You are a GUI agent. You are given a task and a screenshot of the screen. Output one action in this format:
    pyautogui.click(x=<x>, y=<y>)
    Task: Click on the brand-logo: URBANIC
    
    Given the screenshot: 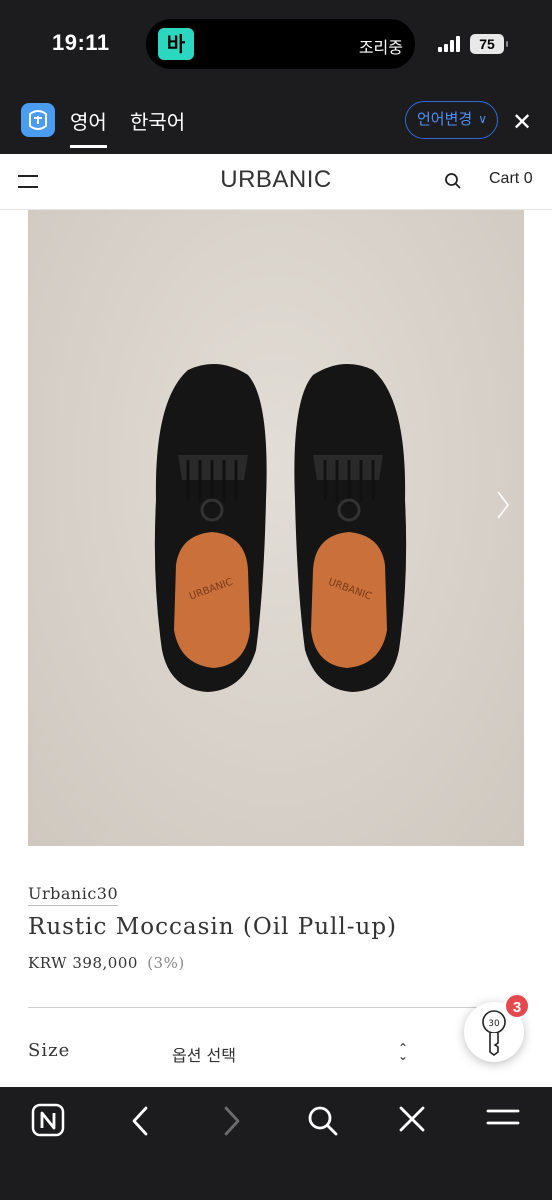 What is the action you would take?
    pyautogui.click(x=276, y=180)
    